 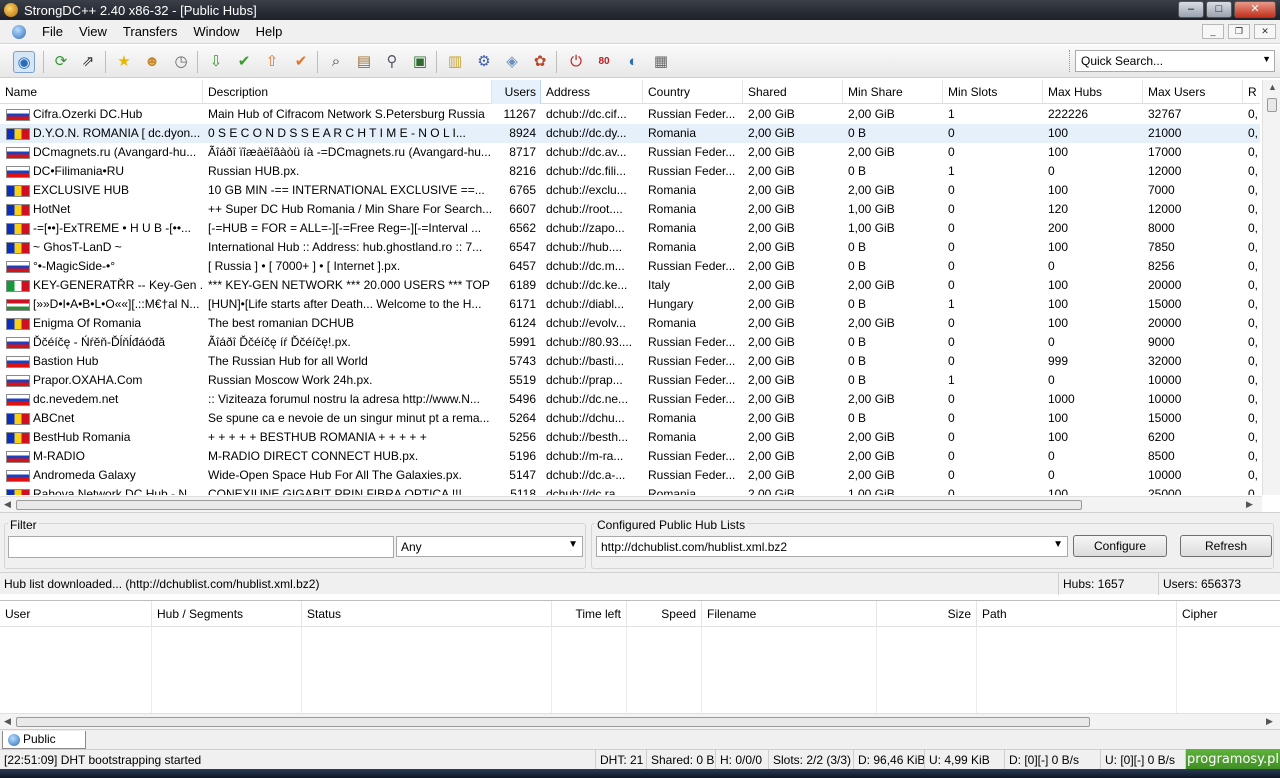 I want to click on network-statistics-icon: ◈, so click(x=512, y=62).